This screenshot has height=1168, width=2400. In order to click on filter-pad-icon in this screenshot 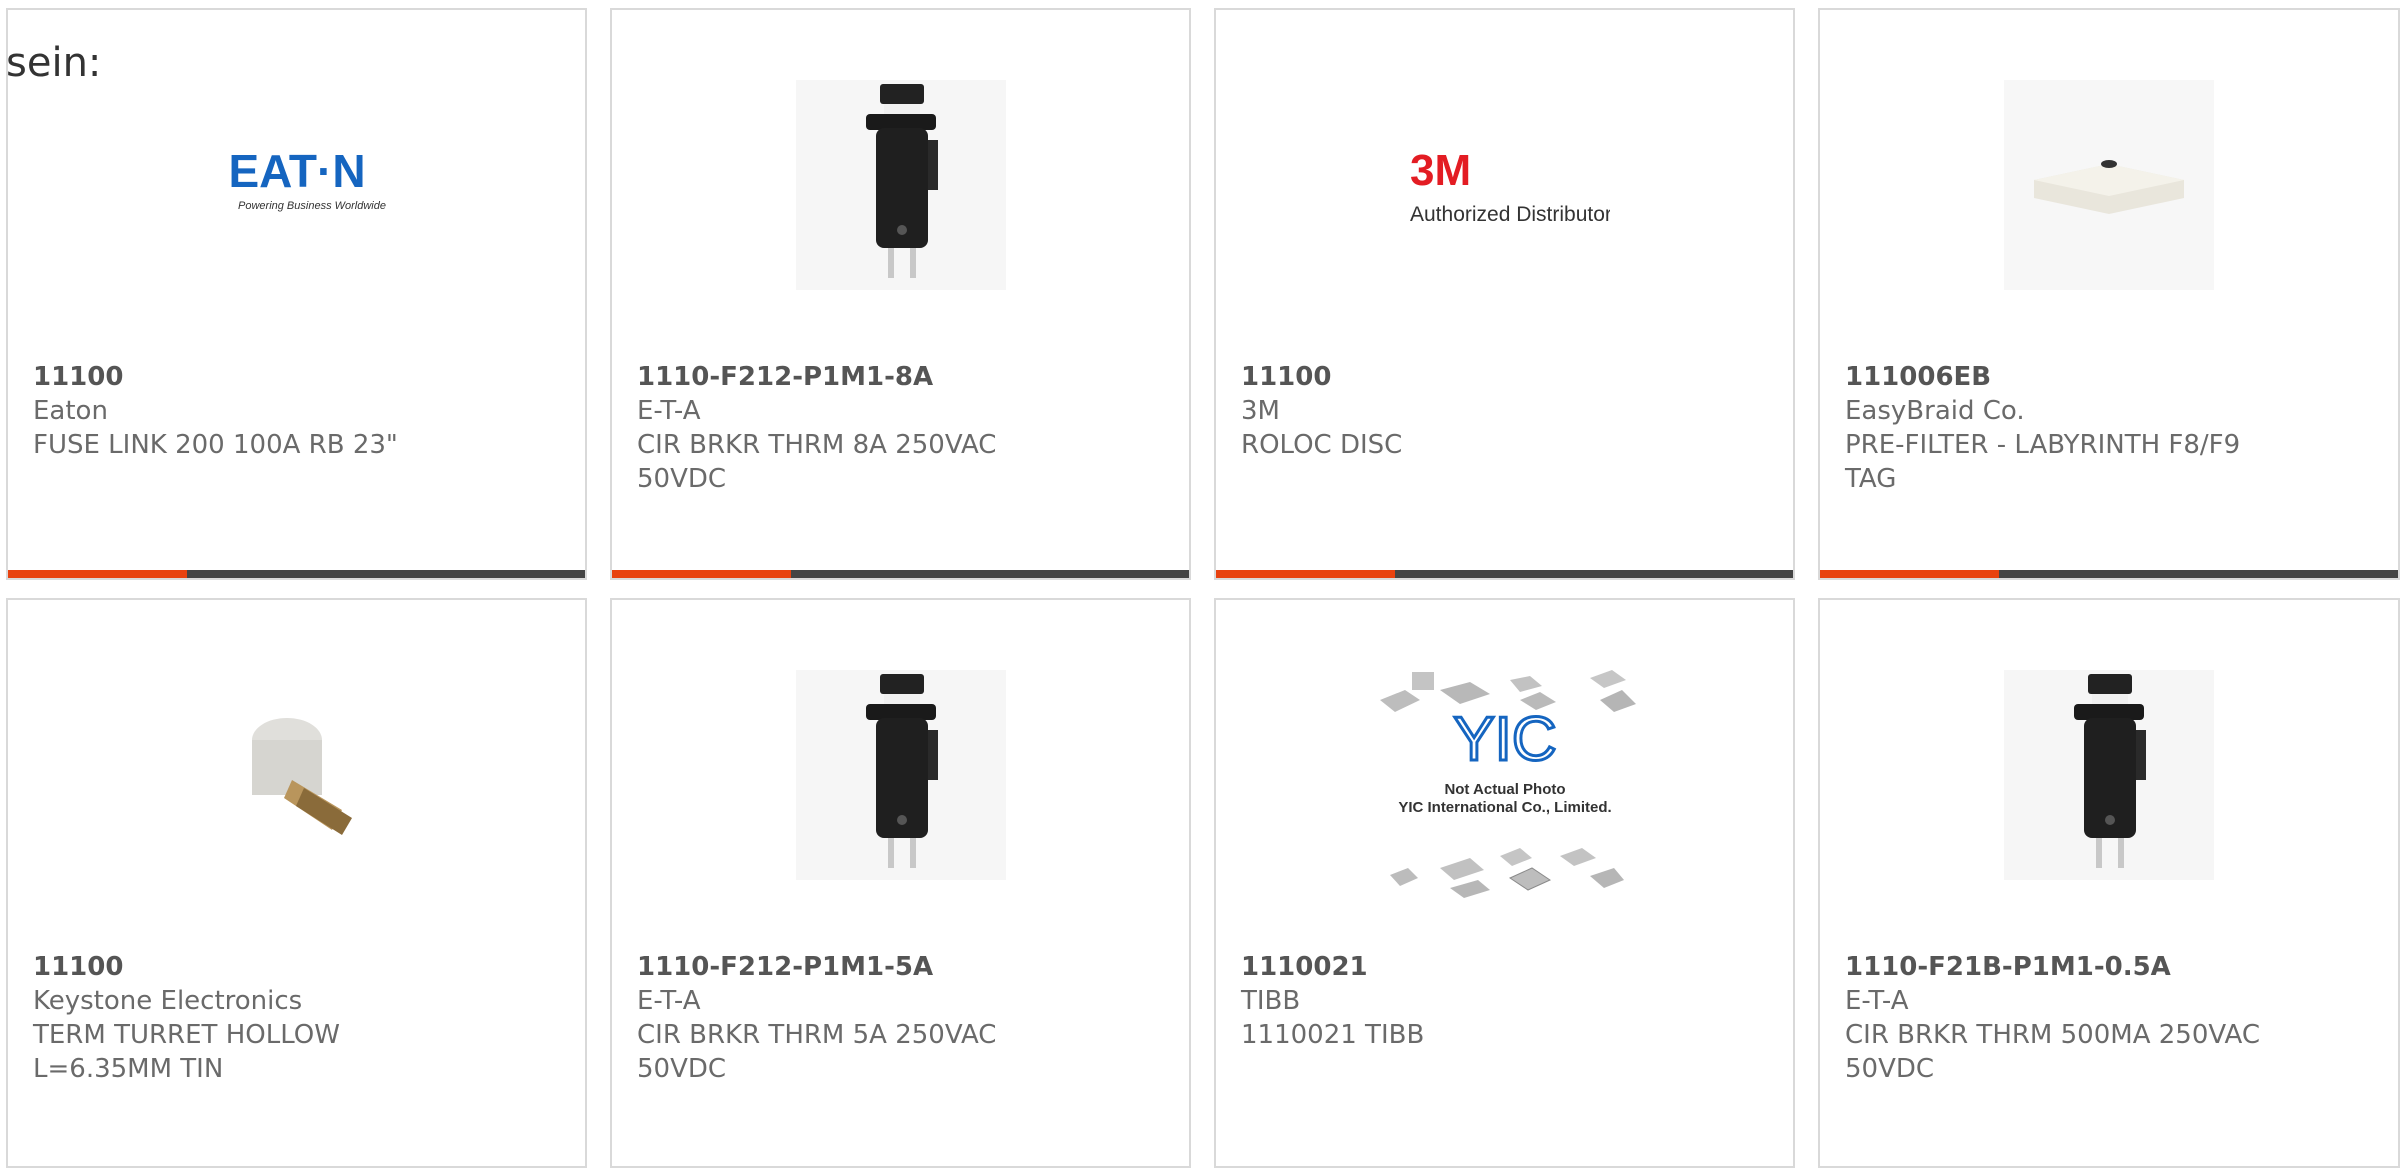, I will do `click(2109, 185)`.